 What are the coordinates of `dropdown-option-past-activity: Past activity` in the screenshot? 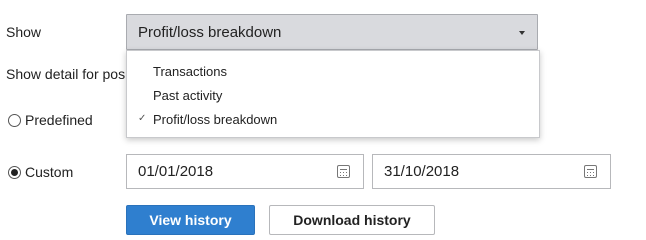 It's located at (333, 96).